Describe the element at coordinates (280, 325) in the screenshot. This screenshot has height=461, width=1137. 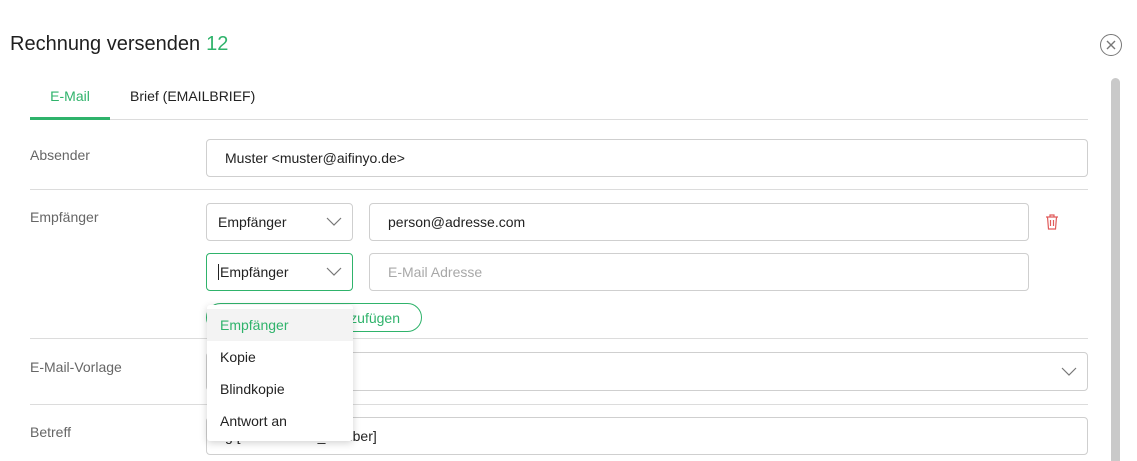
I see `option-empfaenger: Empfänger` at that location.